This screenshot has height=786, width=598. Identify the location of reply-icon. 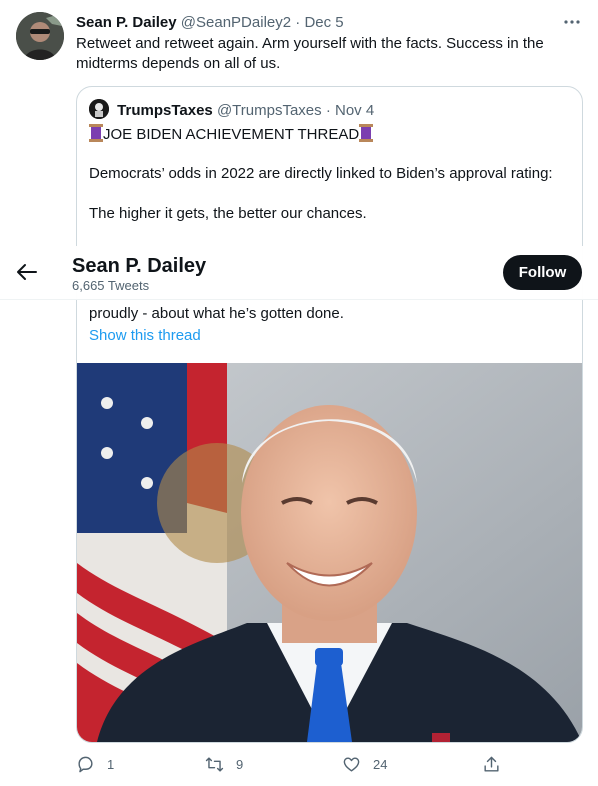
(85, 764).